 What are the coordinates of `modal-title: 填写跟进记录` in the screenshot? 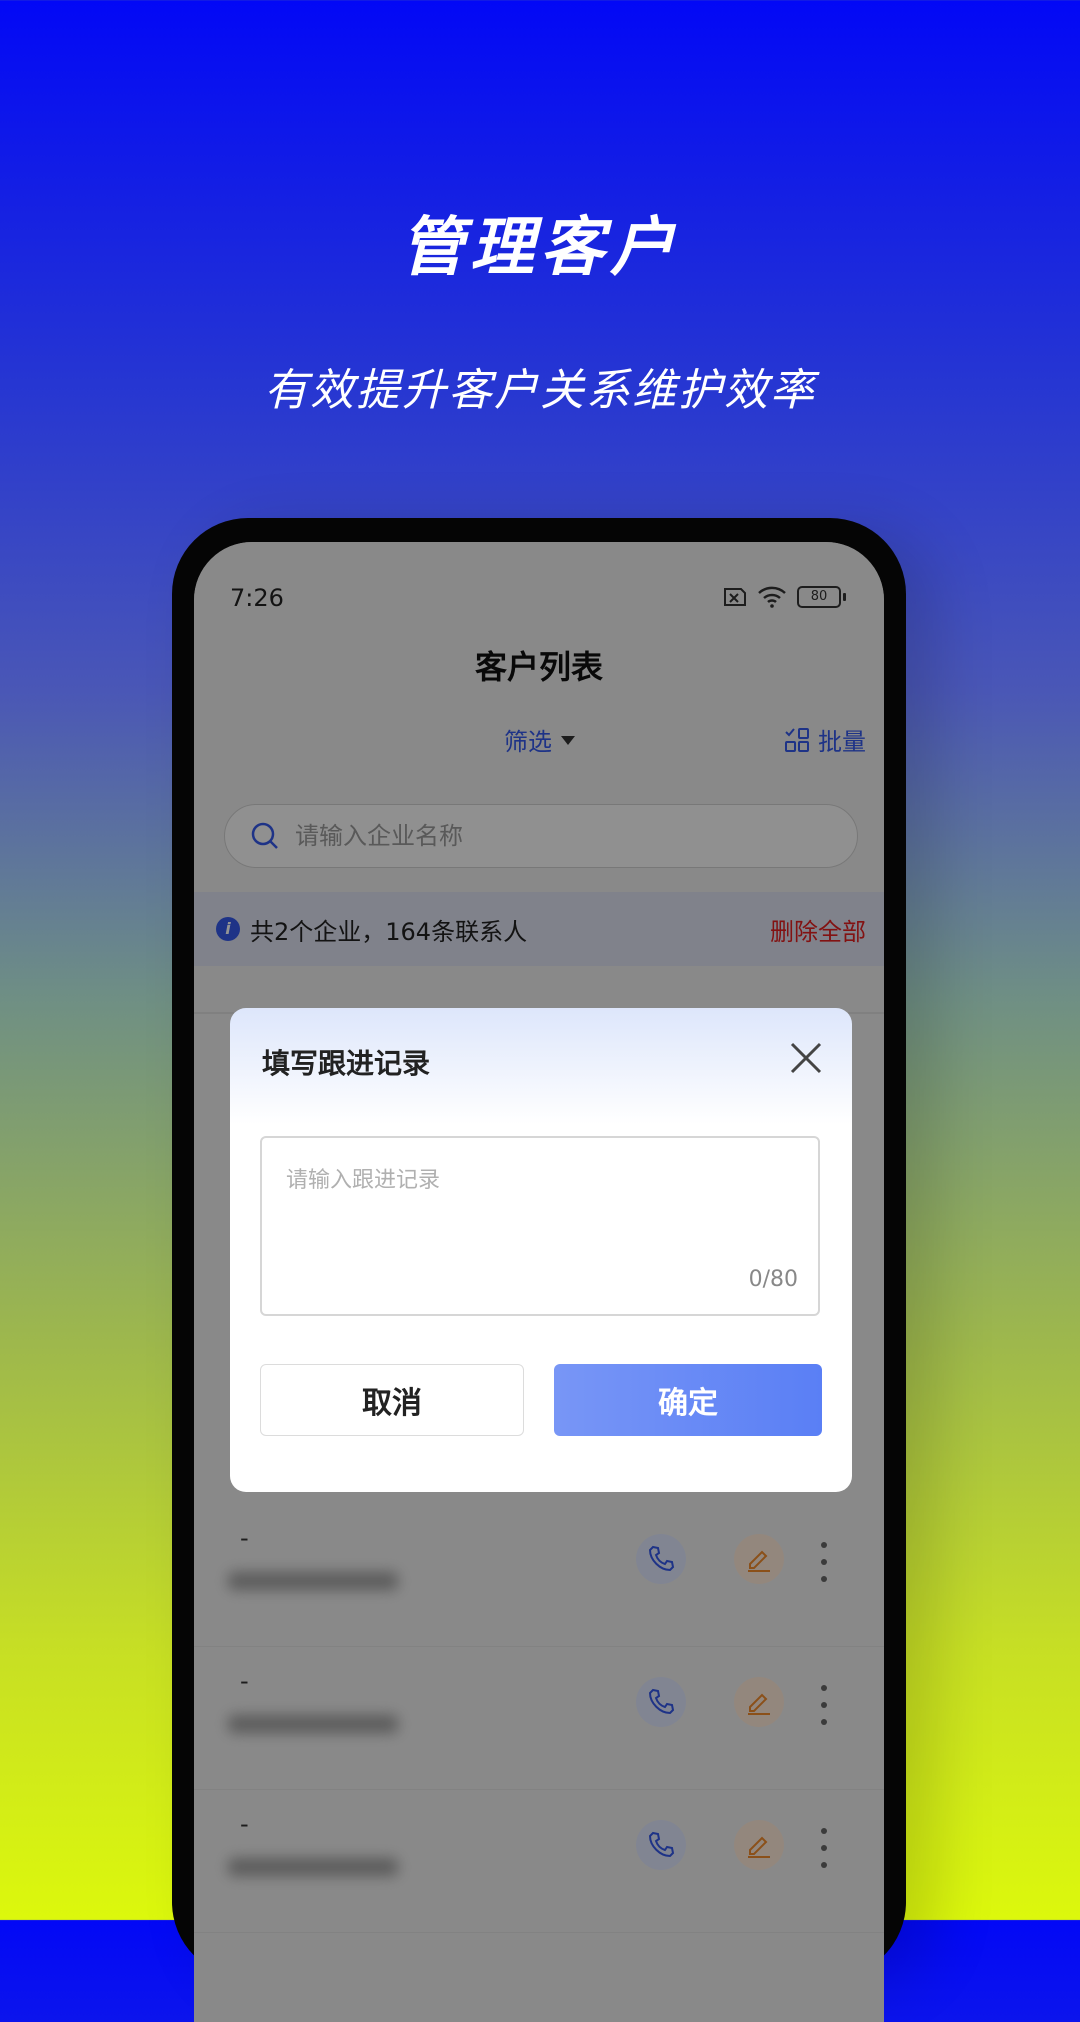 It's located at (346, 1063).